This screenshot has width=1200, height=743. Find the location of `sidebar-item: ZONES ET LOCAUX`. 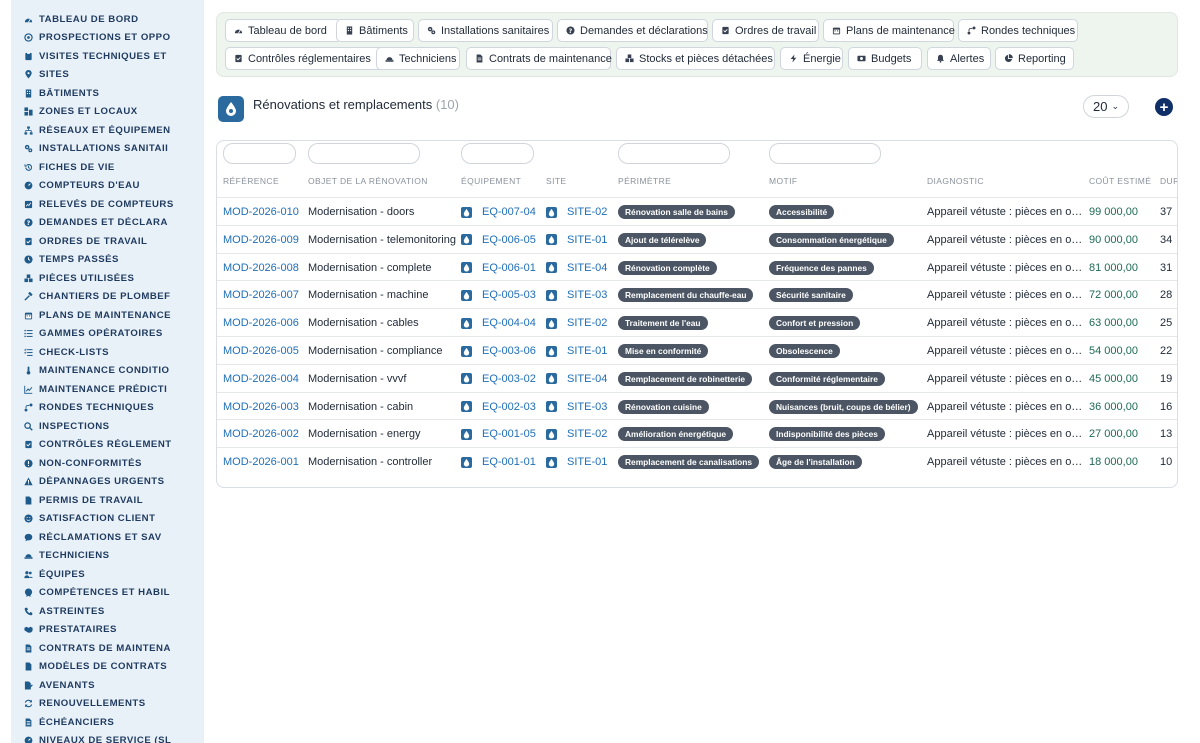

sidebar-item: ZONES ET LOCAUX is located at coordinates (107, 112).